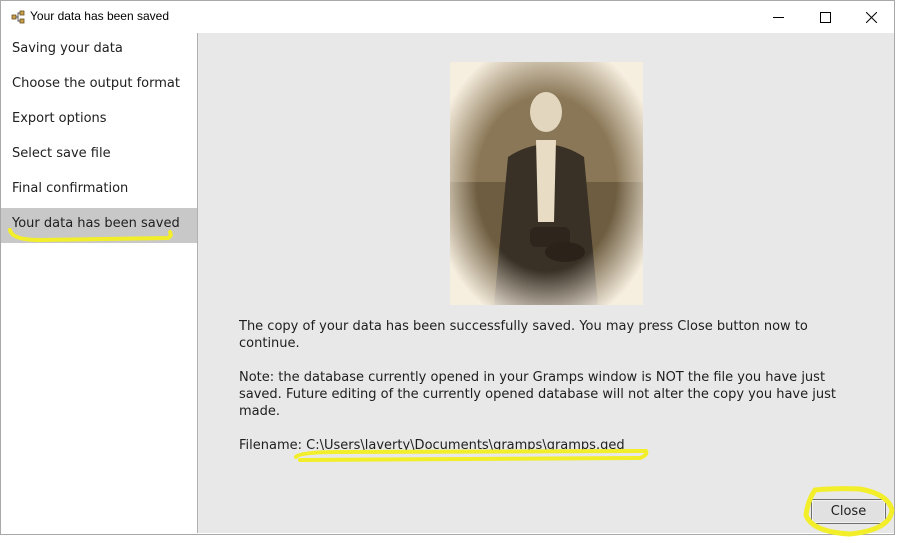  I want to click on maximize-button, so click(825, 17).